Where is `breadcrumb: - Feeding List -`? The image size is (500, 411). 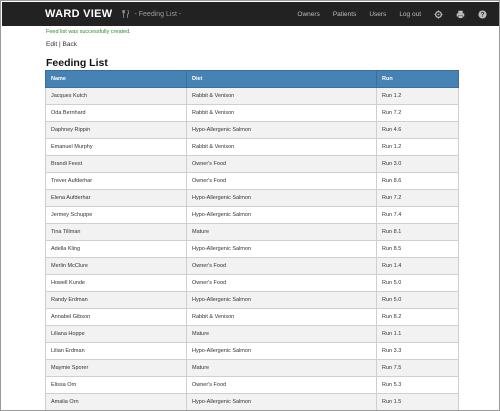 breadcrumb: - Feeding List - is located at coordinates (151, 14).